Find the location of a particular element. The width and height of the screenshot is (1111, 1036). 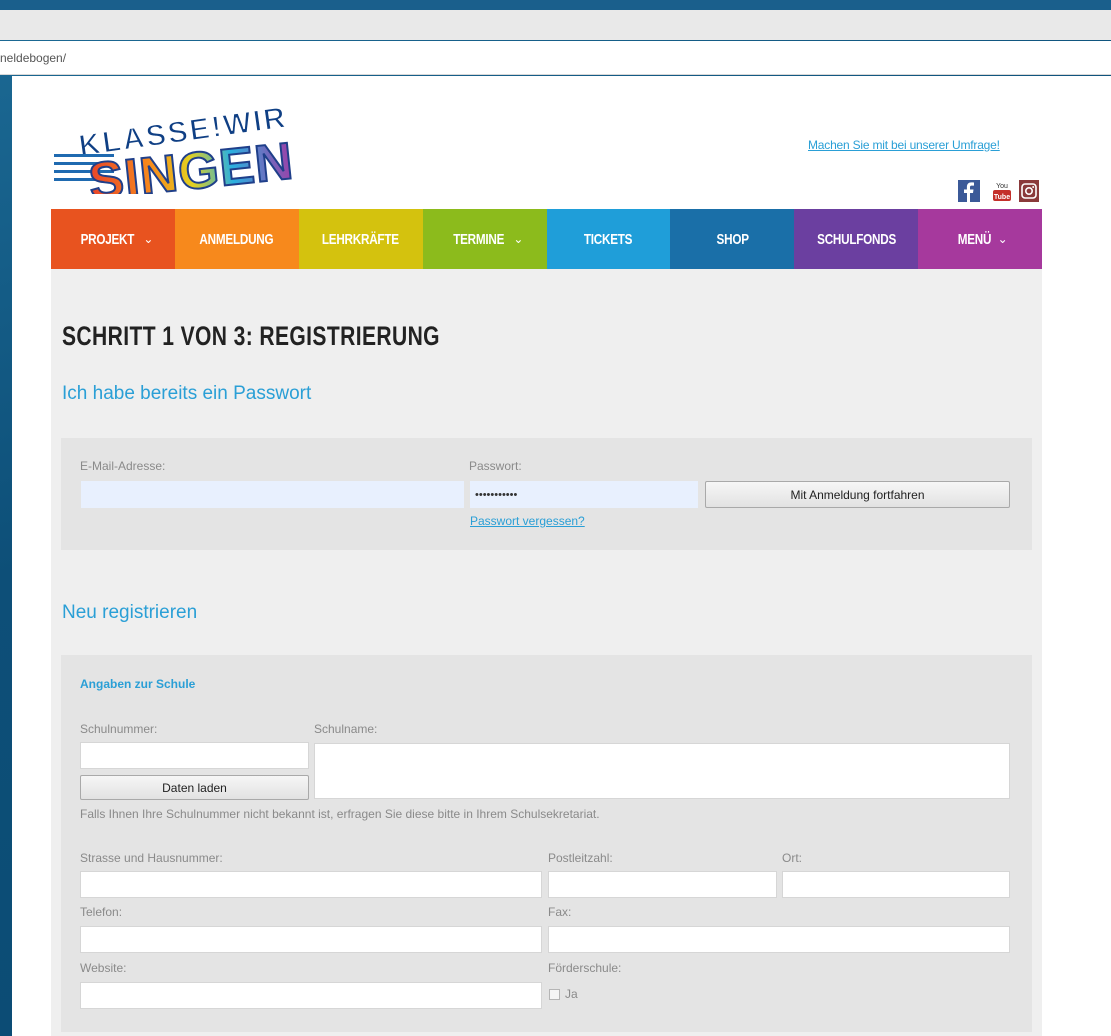

forgot-password-link: Passwort vergessen? is located at coordinates (527, 521).